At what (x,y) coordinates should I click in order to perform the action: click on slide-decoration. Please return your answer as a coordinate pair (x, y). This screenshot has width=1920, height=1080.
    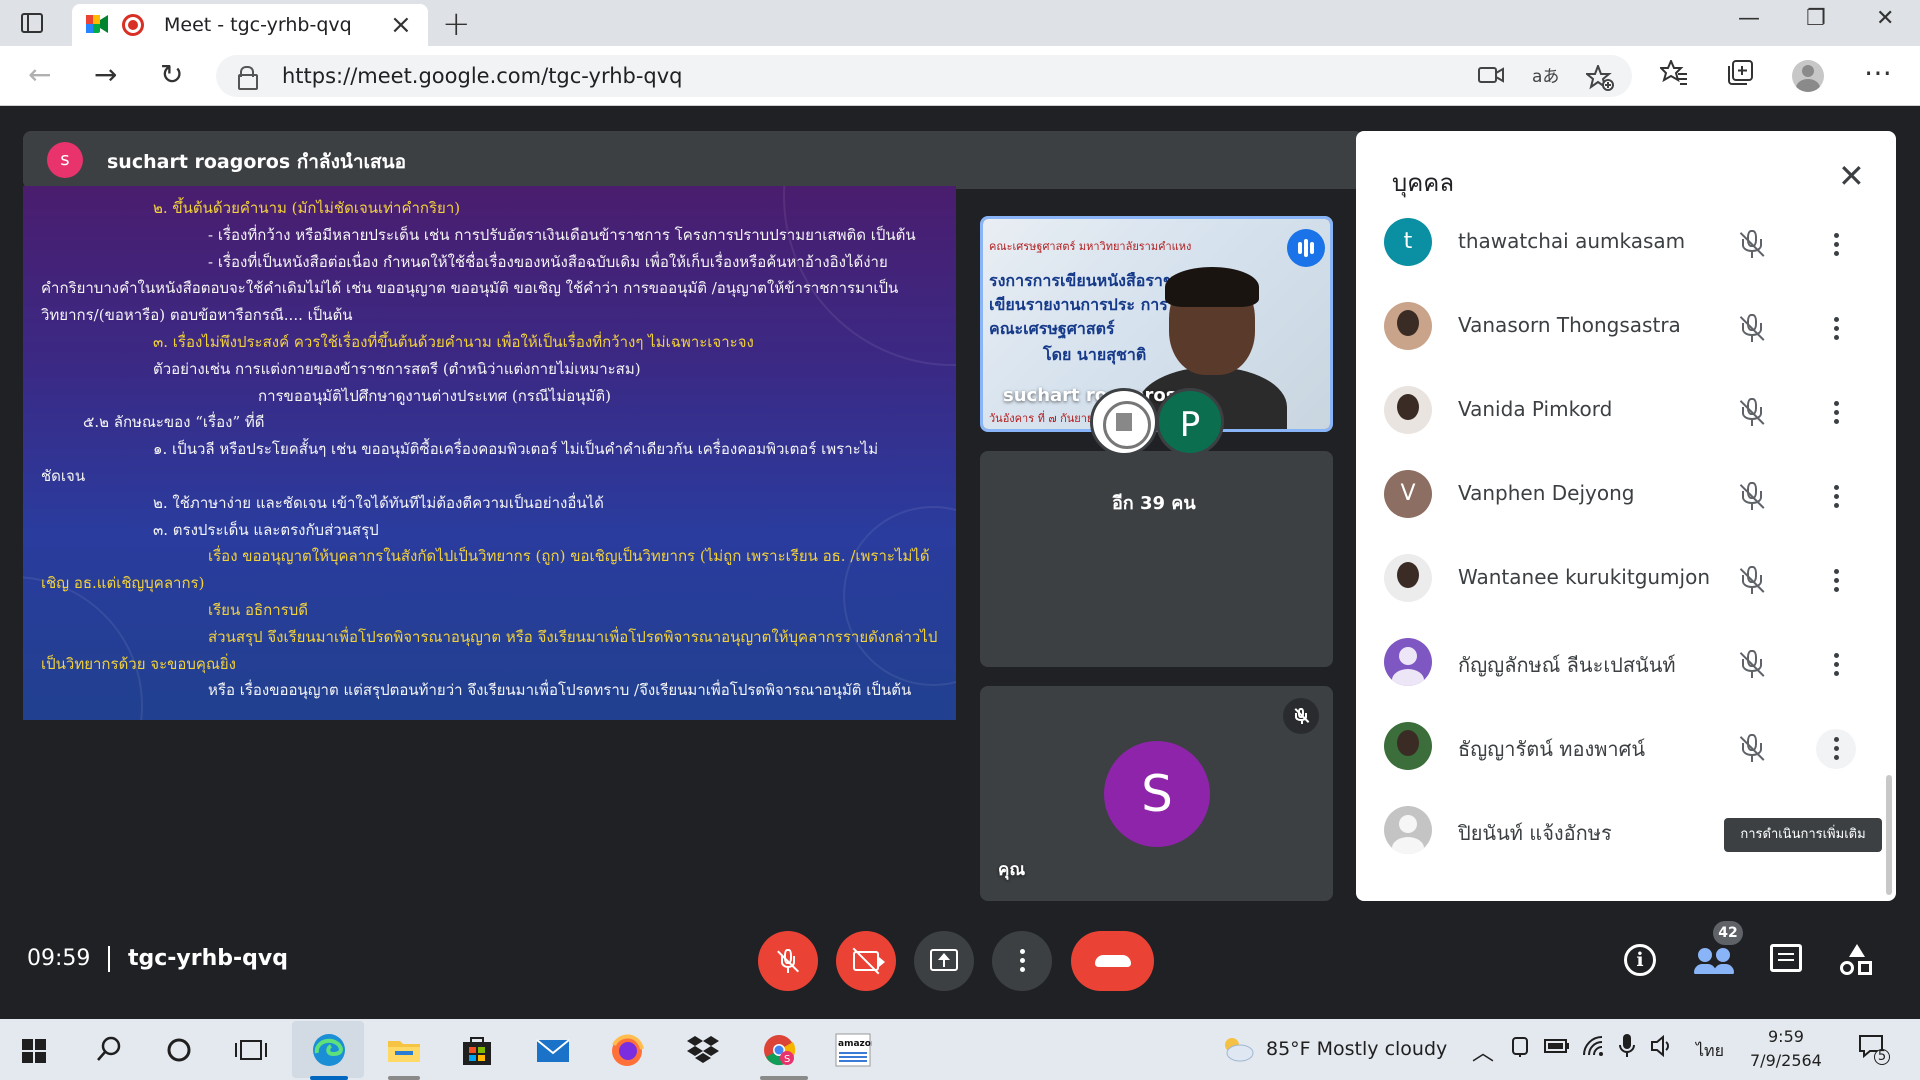
    Looking at the image, I should click on (899, 596).